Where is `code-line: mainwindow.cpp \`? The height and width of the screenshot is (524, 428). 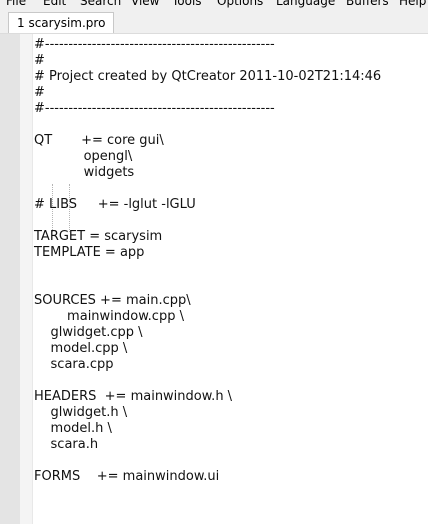
code-line: mainwindow.cpp \ is located at coordinates (109, 316).